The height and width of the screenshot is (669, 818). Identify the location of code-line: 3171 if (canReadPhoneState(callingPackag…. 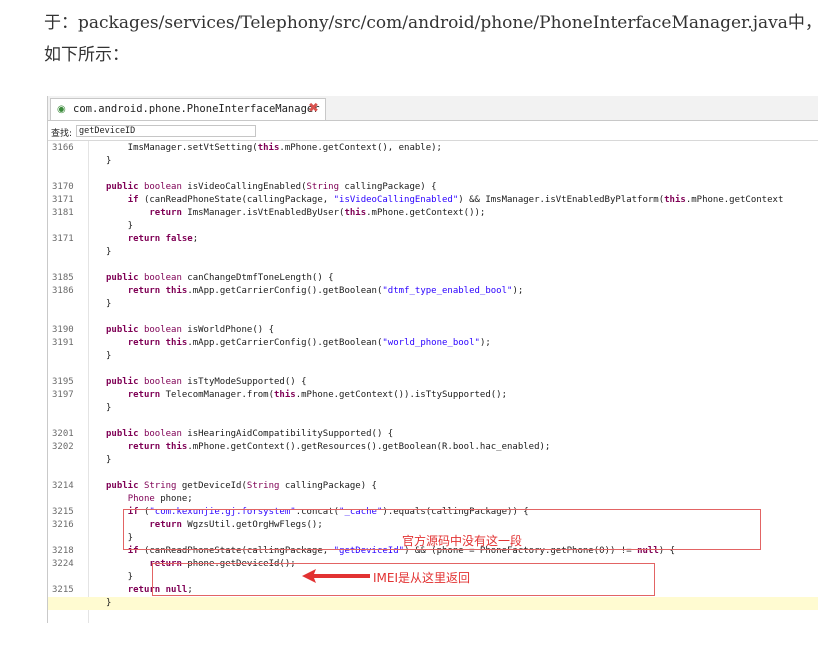
(433, 200).